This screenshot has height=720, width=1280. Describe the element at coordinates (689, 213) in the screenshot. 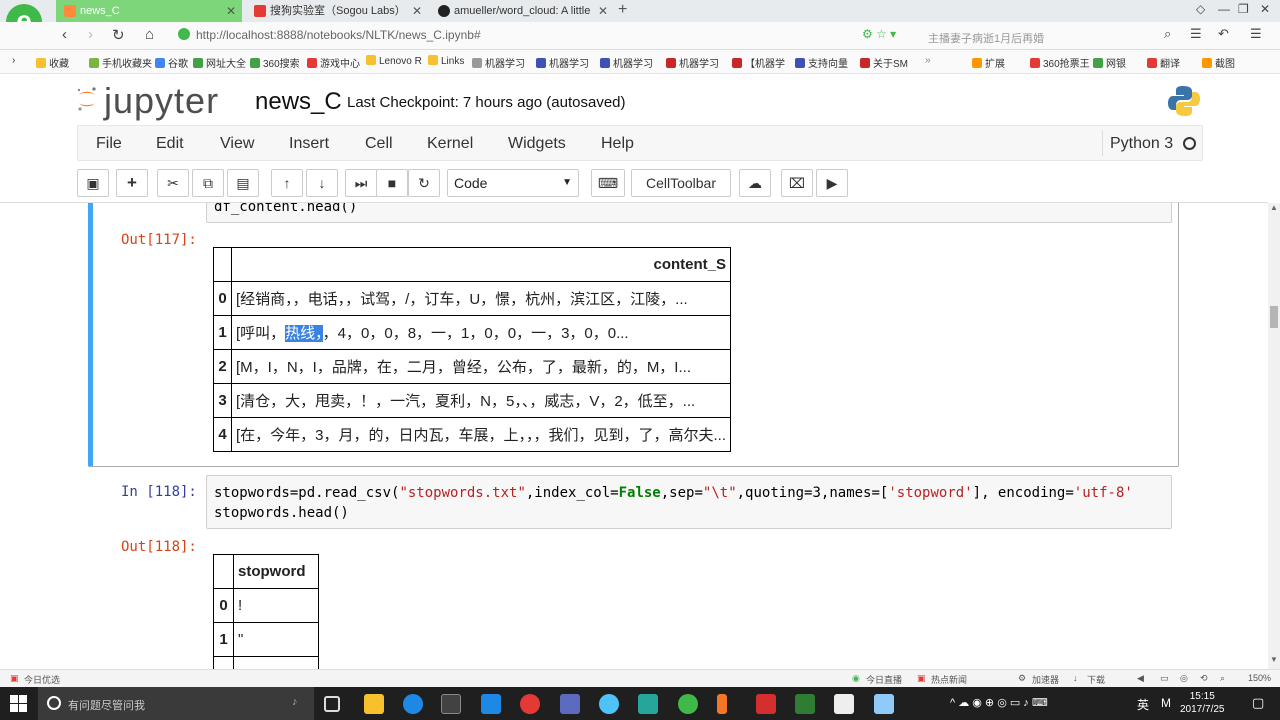

I see `code-input: df_content.head()` at that location.